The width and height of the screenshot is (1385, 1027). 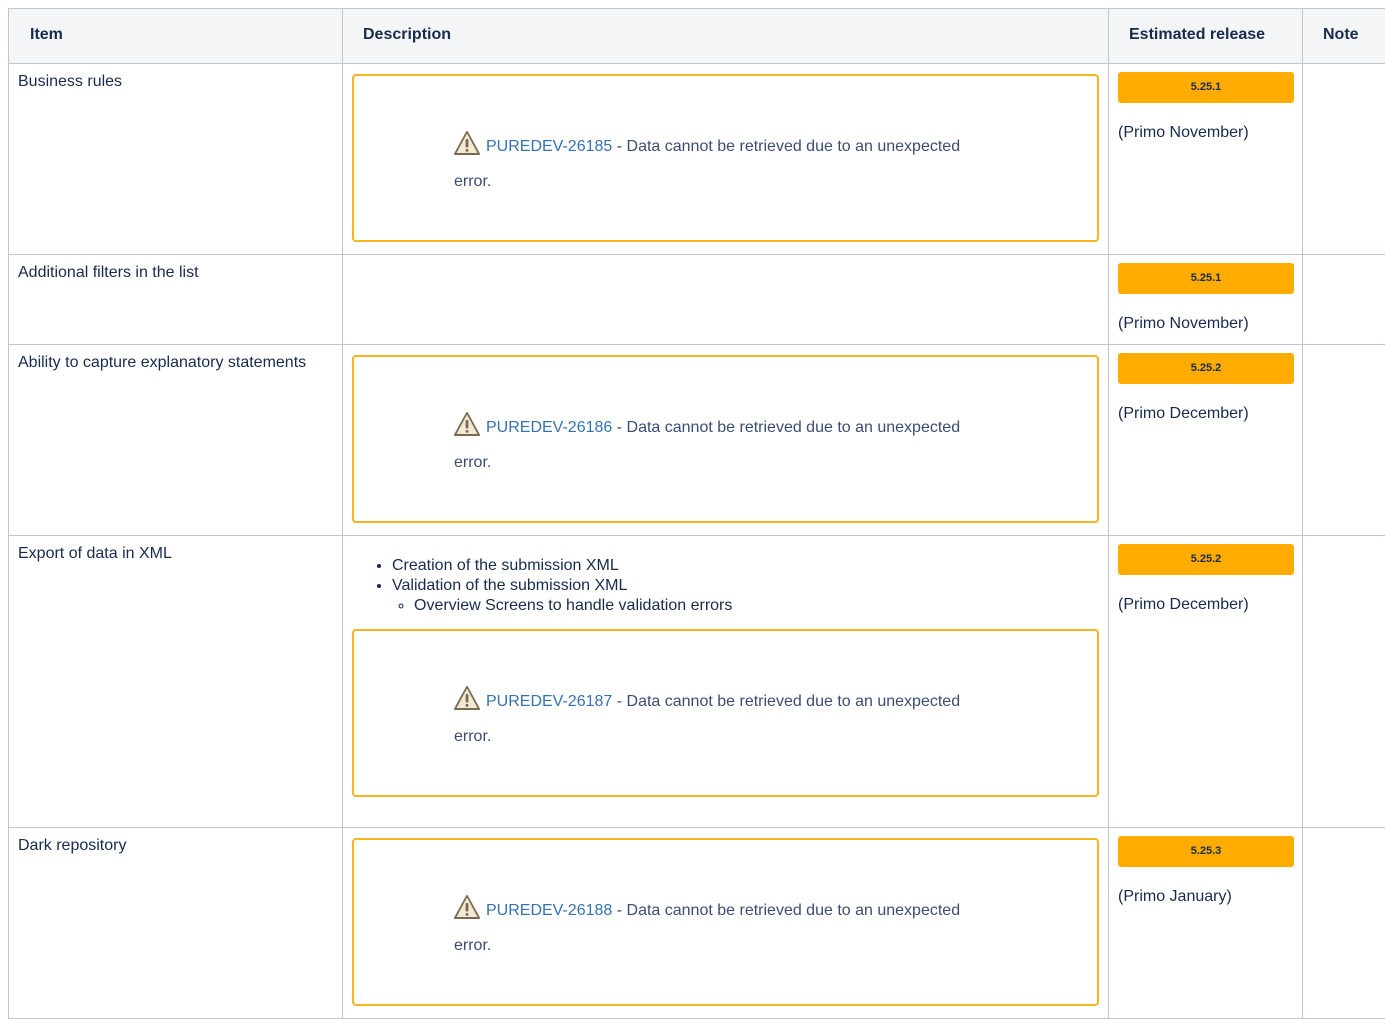 What do you see at coordinates (549, 701) in the screenshot?
I see `jira-issue-link: PUREDEV-26187` at bounding box center [549, 701].